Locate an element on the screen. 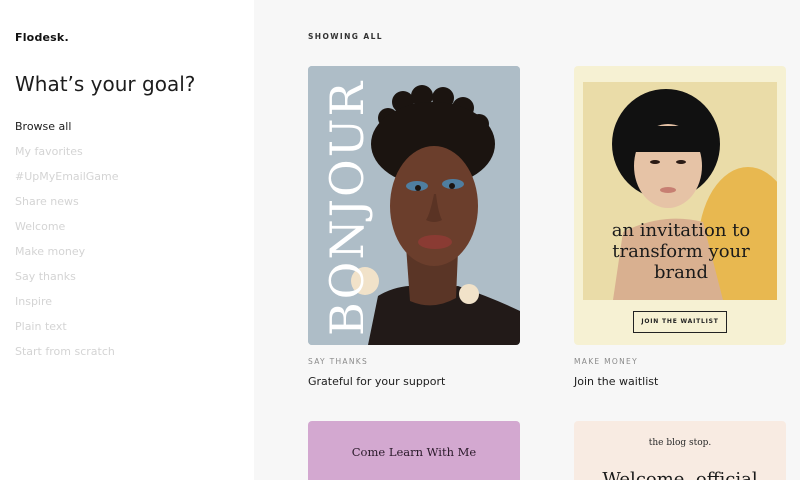 Image resolution: width=800 pixels, height=480 pixels. nav-item-browse-all: Browse all is located at coordinates (67, 131).